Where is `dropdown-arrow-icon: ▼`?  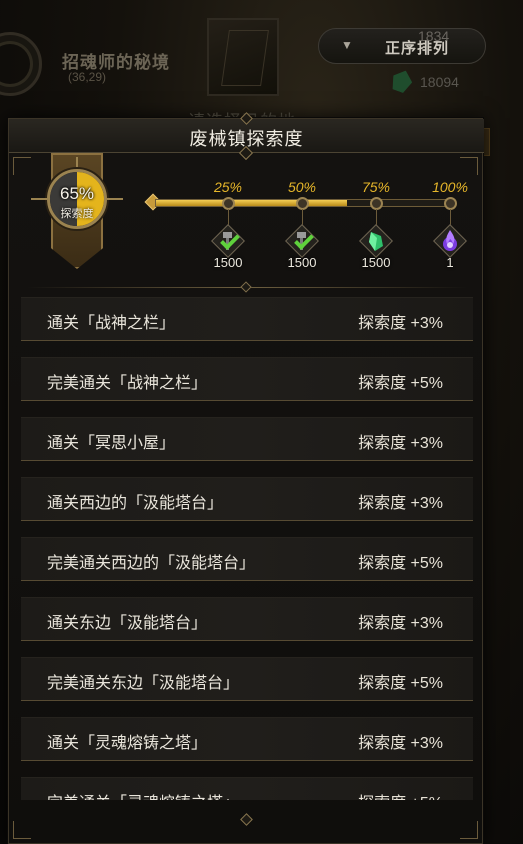
dropdown-arrow-icon: ▼ is located at coordinates (347, 45).